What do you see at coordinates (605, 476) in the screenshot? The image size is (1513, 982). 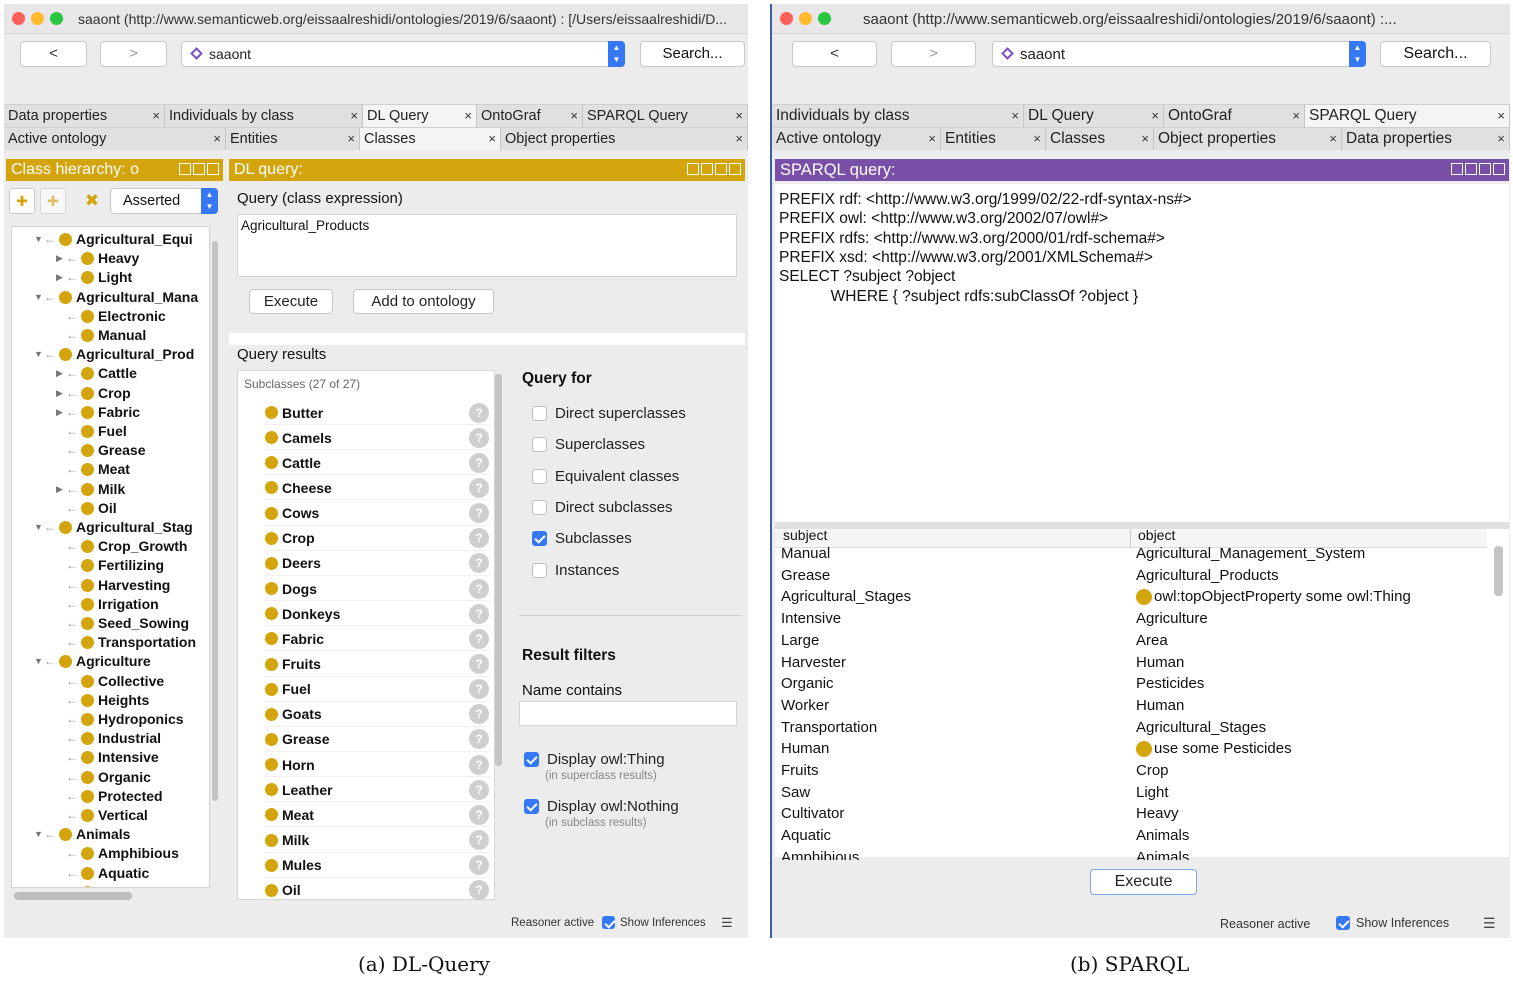 I see `query-for-option: Equivalent classes` at bounding box center [605, 476].